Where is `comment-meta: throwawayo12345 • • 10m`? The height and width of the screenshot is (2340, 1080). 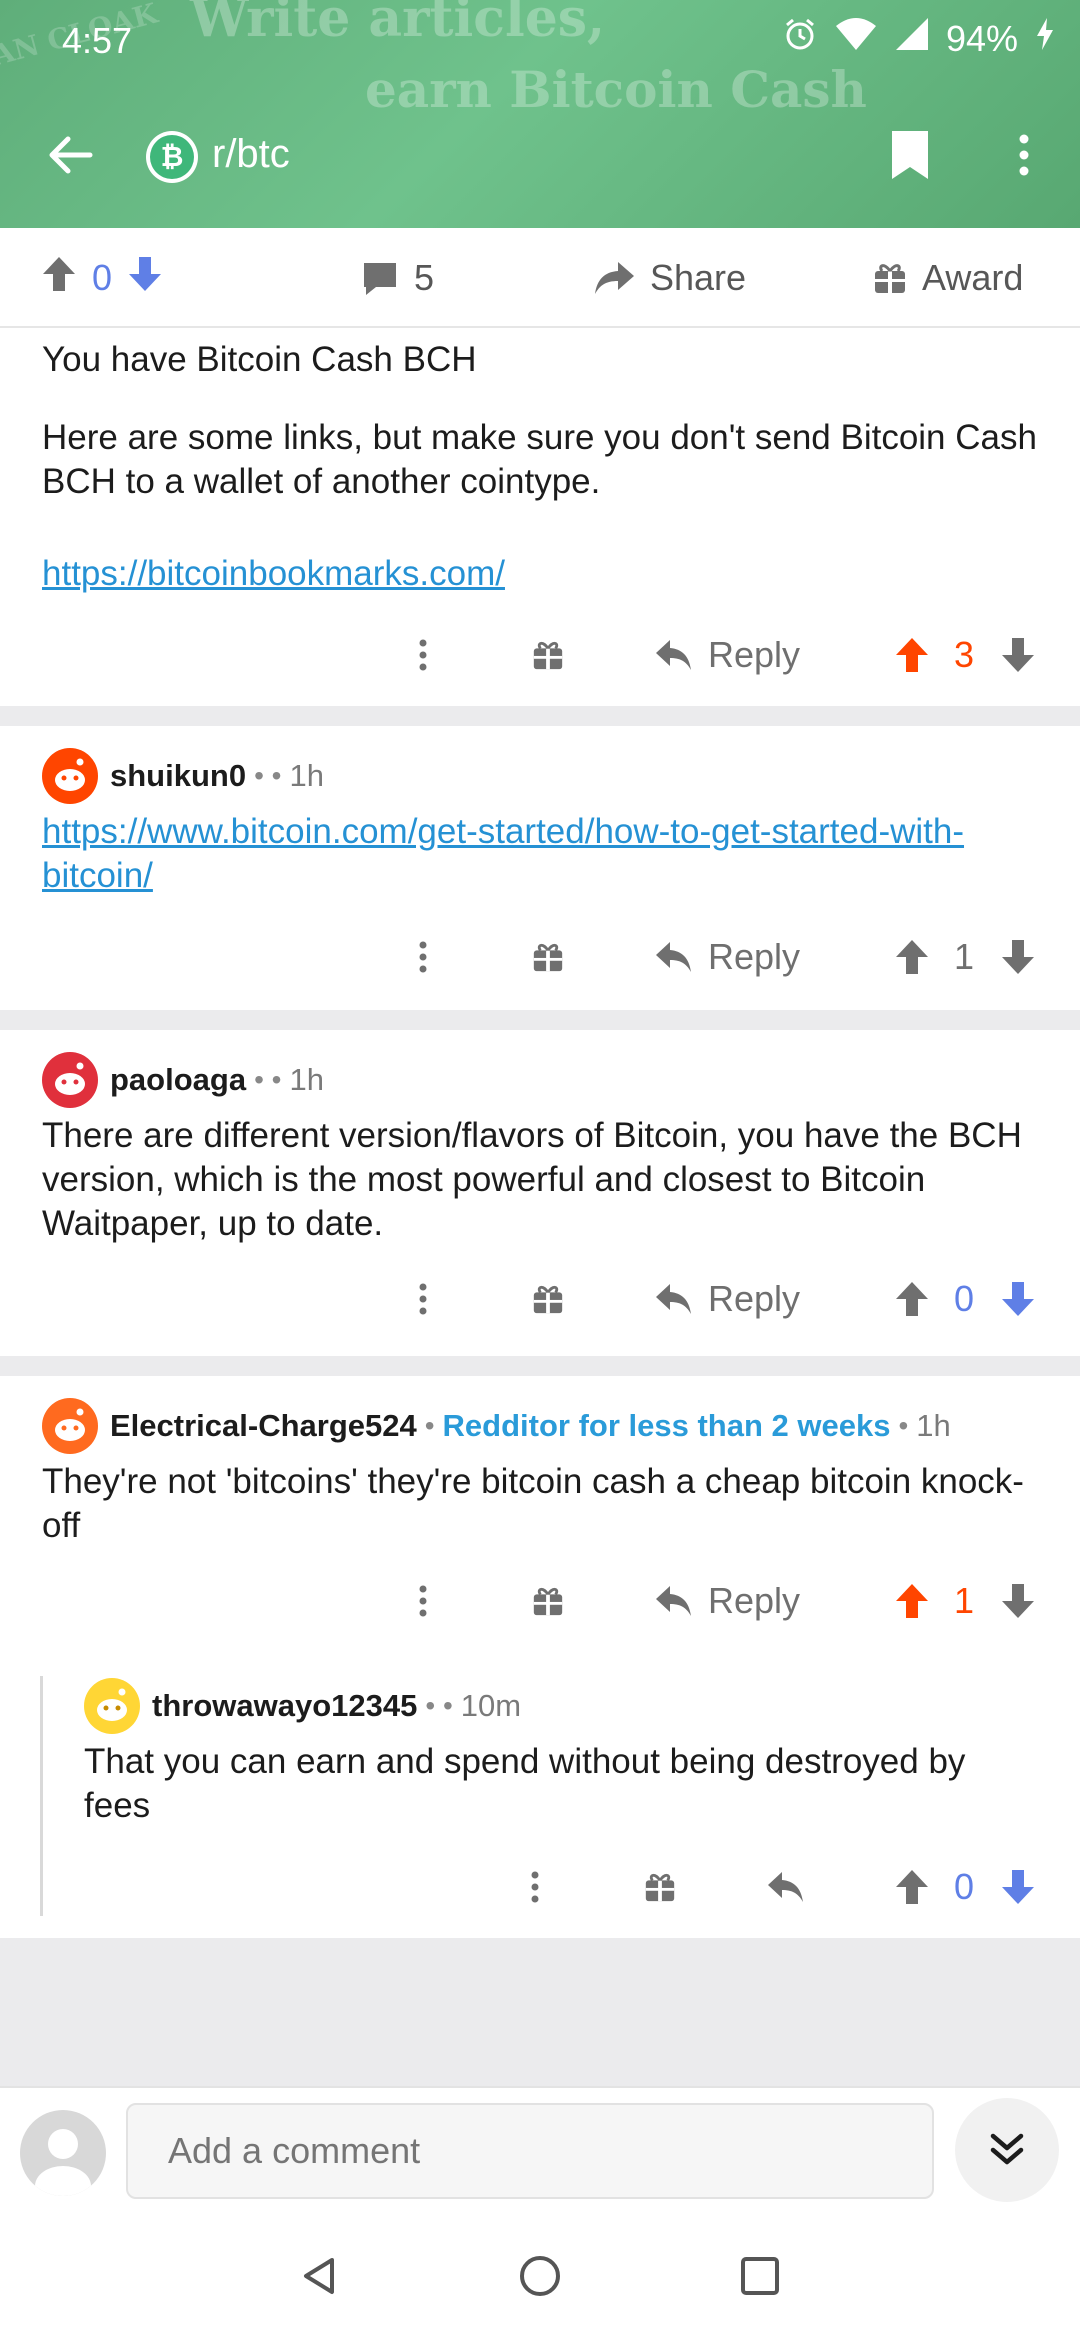 comment-meta: throwawayo12345 • • 10m is located at coordinates (302, 1706).